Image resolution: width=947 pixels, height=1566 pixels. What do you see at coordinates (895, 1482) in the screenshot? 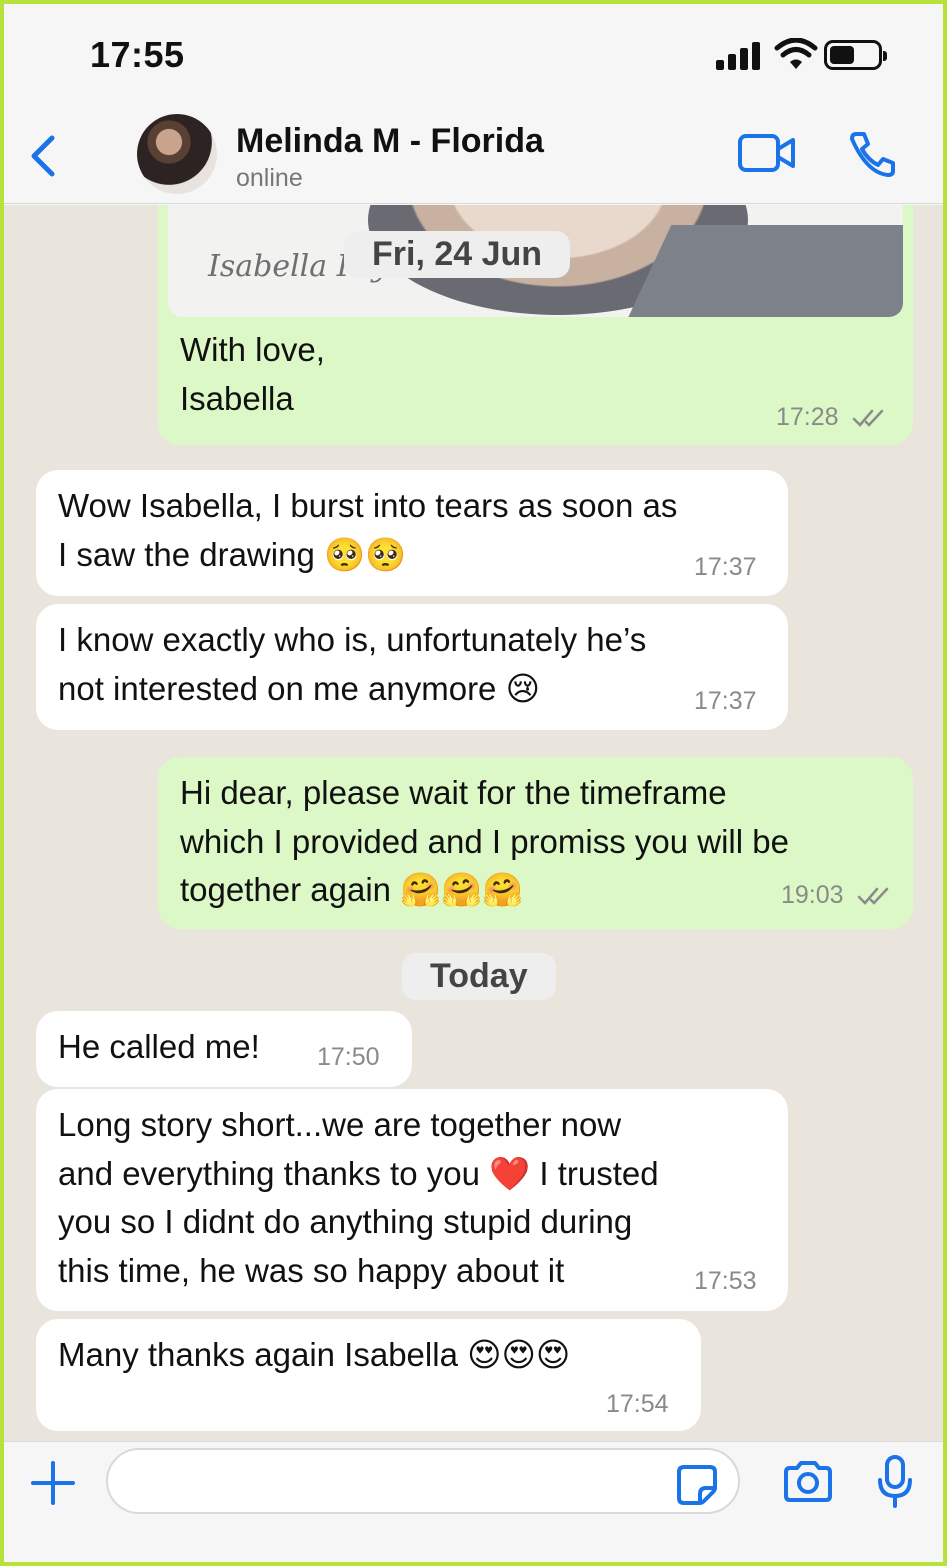
I see `mic-icon` at bounding box center [895, 1482].